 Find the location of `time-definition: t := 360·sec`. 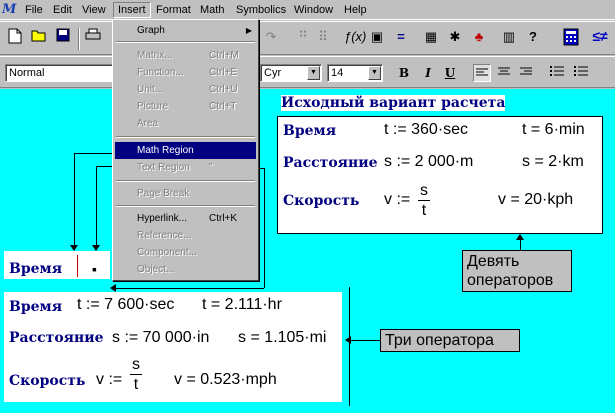

time-definition: t := 360·sec is located at coordinates (426, 130).